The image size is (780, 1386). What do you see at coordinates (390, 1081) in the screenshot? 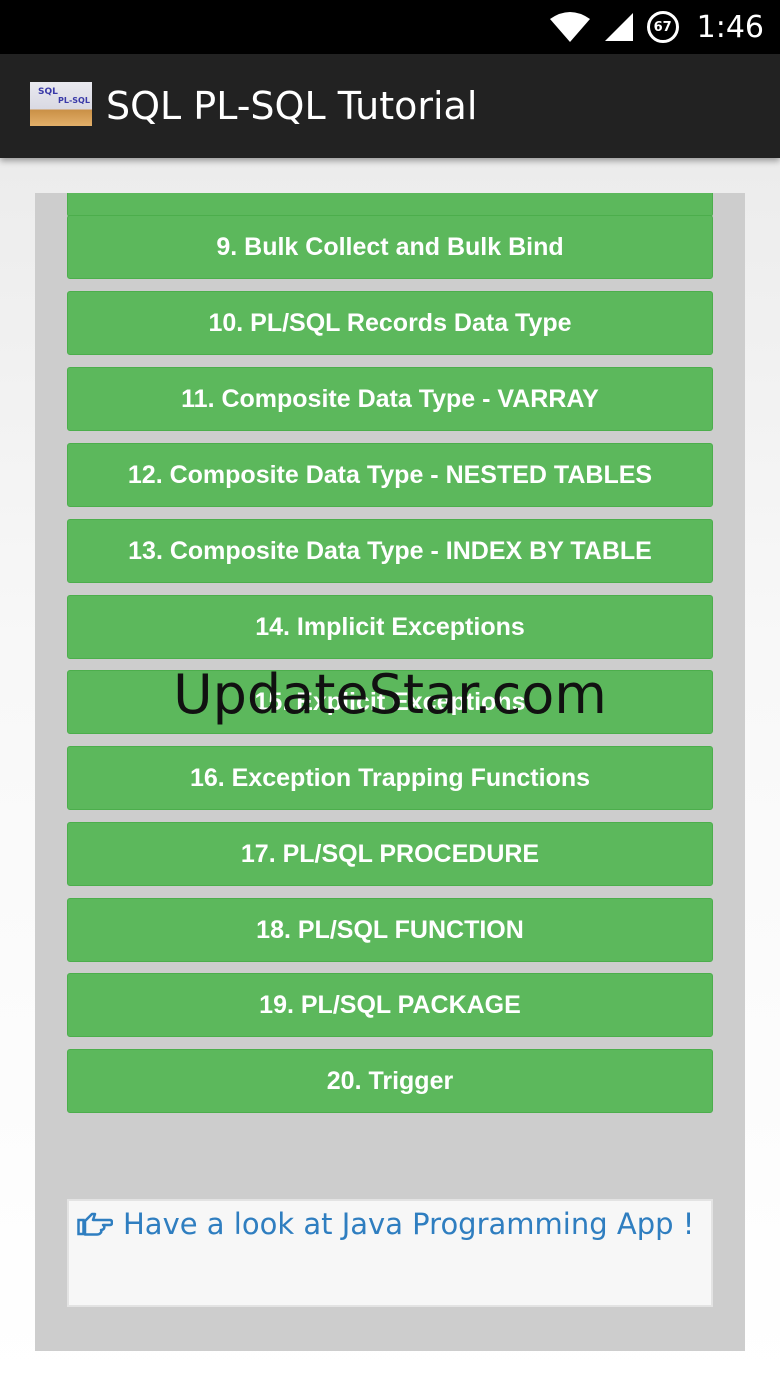
I see `topic-button-20: 20. Trigger` at bounding box center [390, 1081].